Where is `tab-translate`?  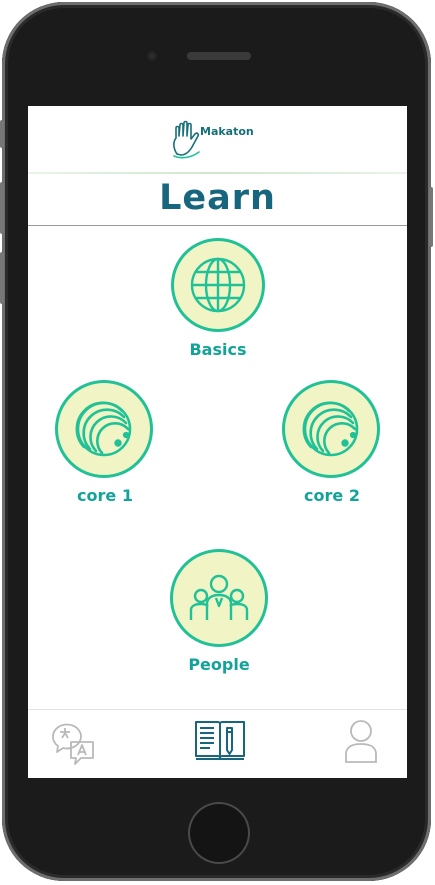
tab-translate is located at coordinates (73, 742).